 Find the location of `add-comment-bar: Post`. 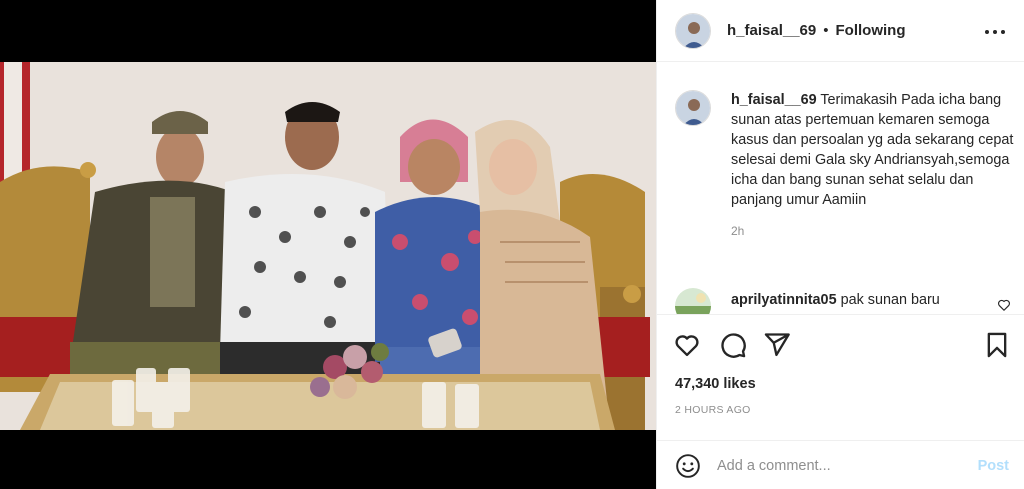

add-comment-bar: Post is located at coordinates (840, 464).